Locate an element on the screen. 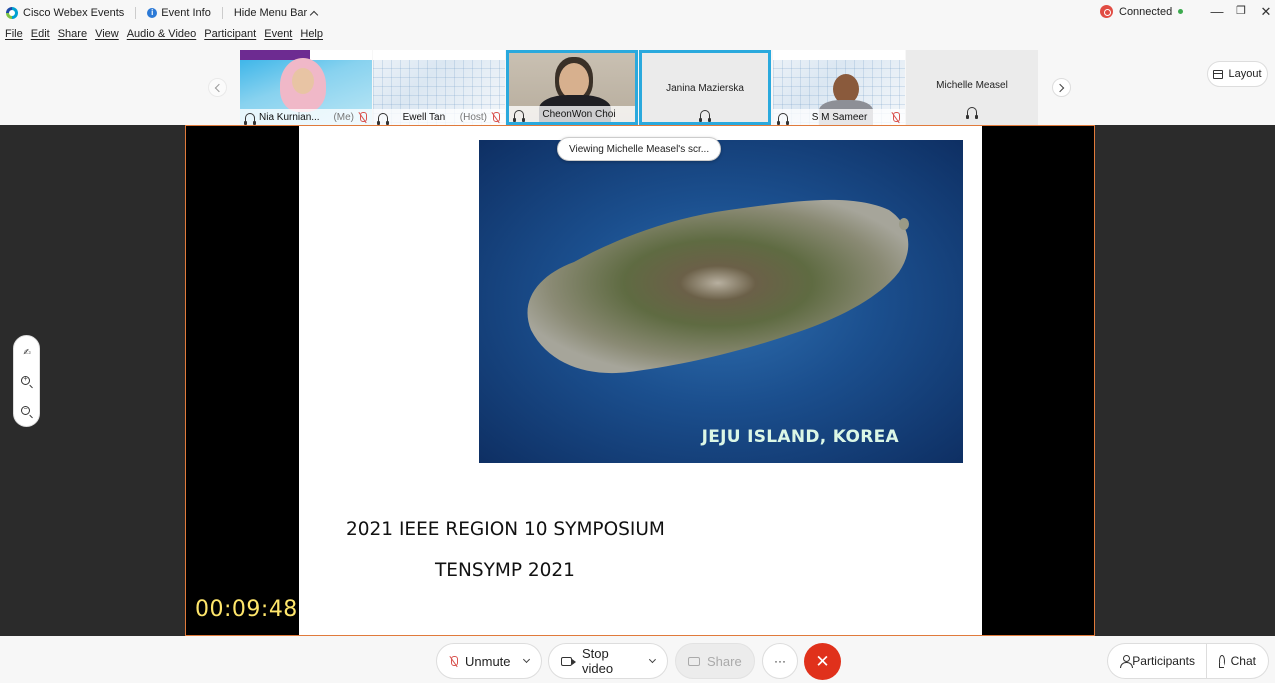  chat-icon is located at coordinates (1222, 661).